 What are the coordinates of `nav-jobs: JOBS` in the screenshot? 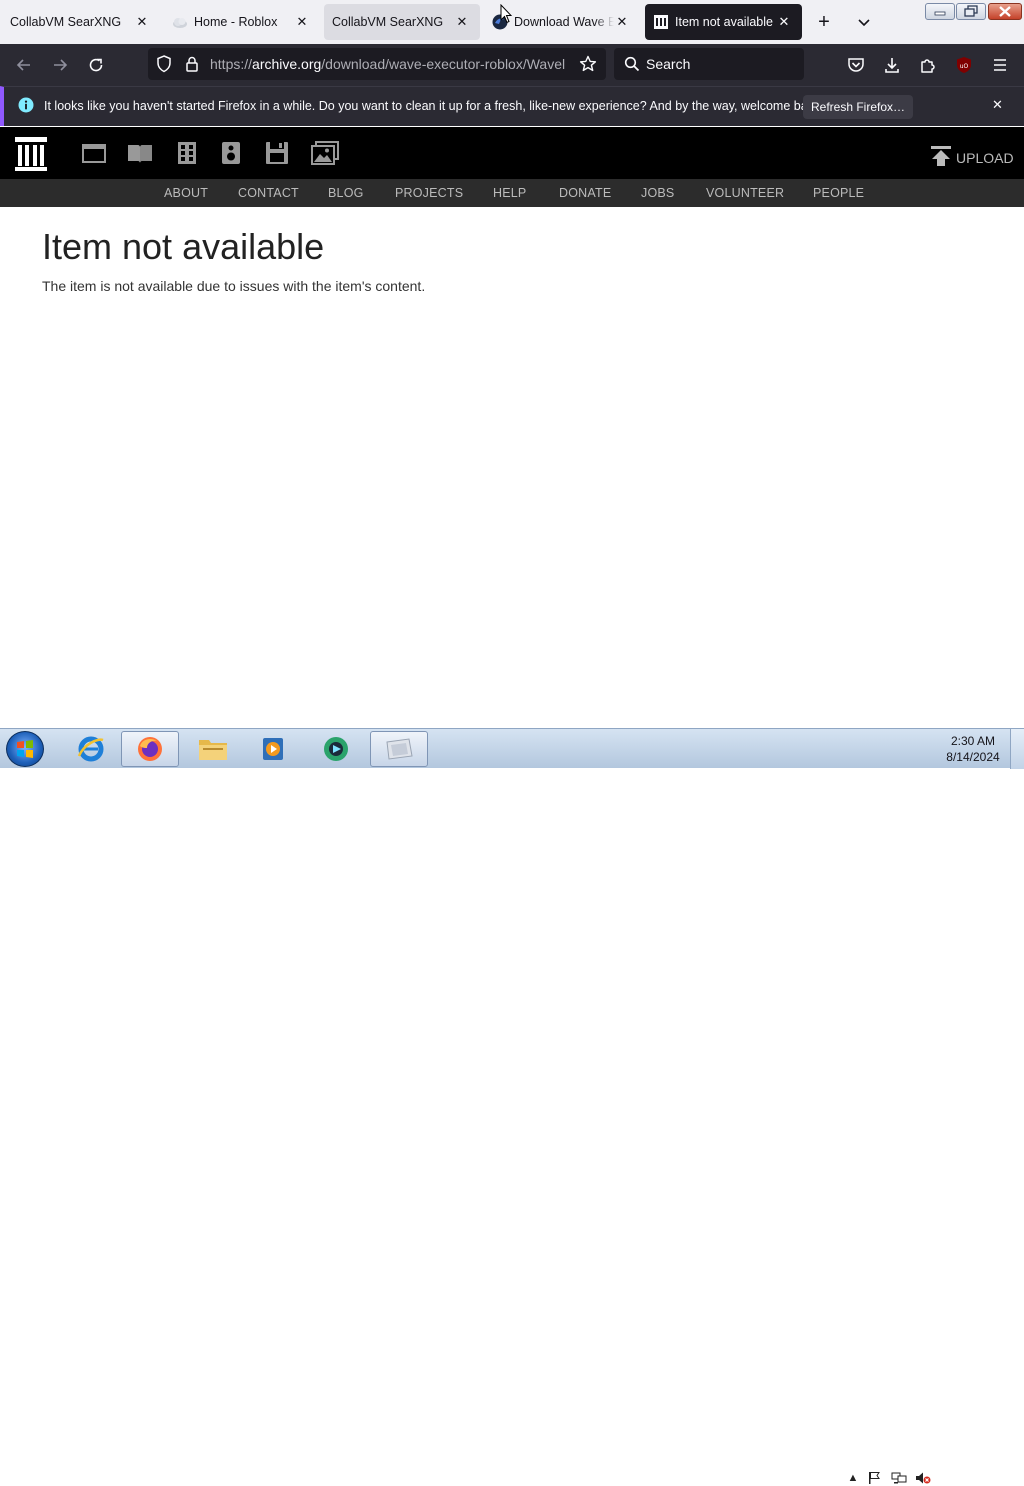 It's located at (657, 193).